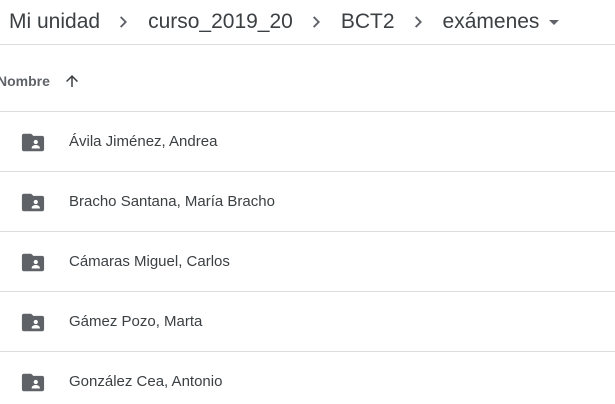 This screenshot has height=404, width=615. Describe the element at coordinates (491, 22) in the screenshot. I see `breadcrumb-item-examenes: exámenes` at that location.